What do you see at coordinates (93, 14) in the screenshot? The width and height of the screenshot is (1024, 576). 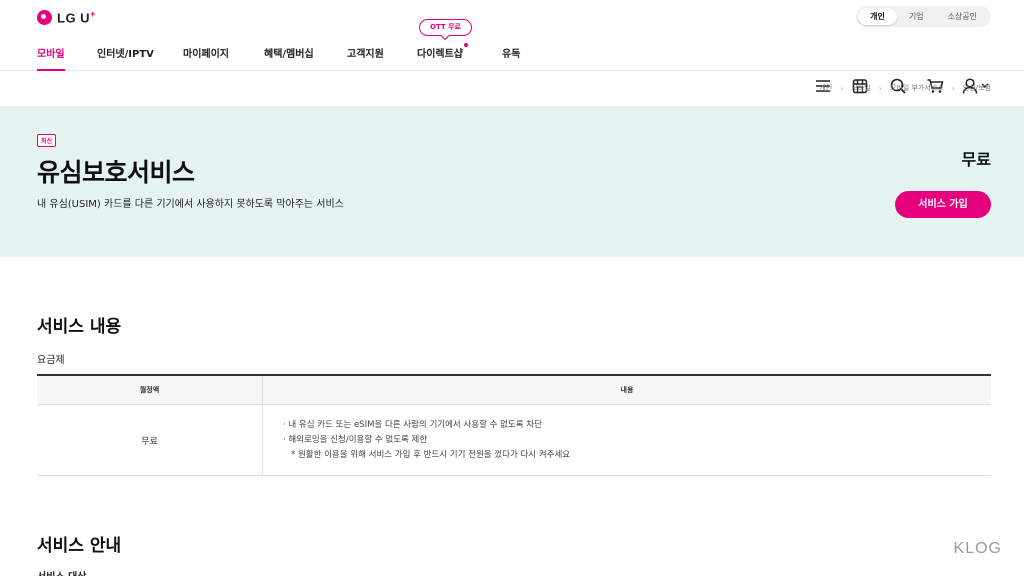 I see `brand-plus: +` at bounding box center [93, 14].